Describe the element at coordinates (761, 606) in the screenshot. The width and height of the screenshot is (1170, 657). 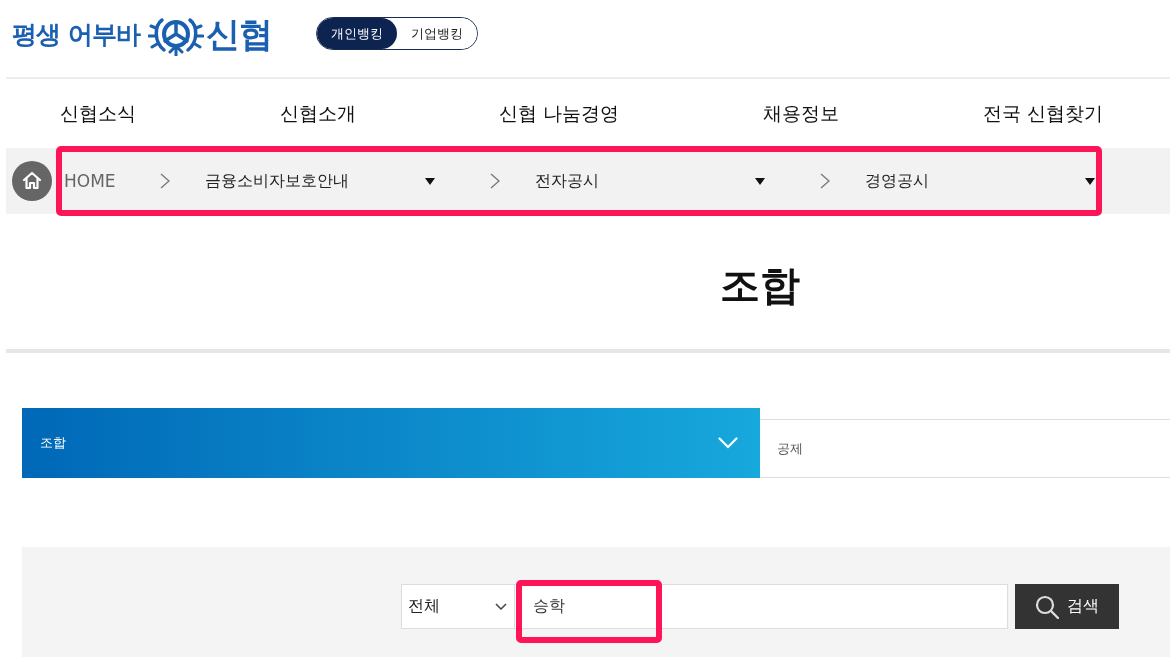
I see `search-input: 승학` at that location.